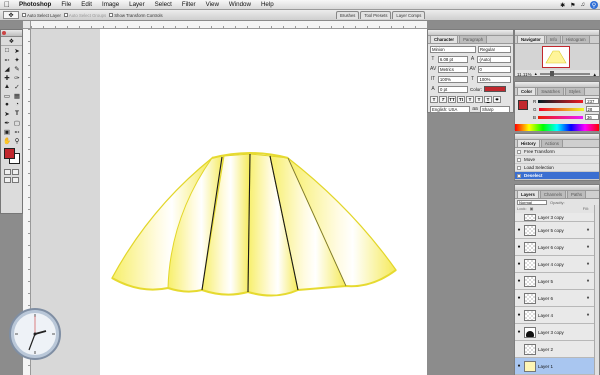 This screenshot has height=375, width=600. What do you see at coordinates (11, 41) in the screenshot?
I see `adobe-online-icon: ❖` at bounding box center [11, 41].